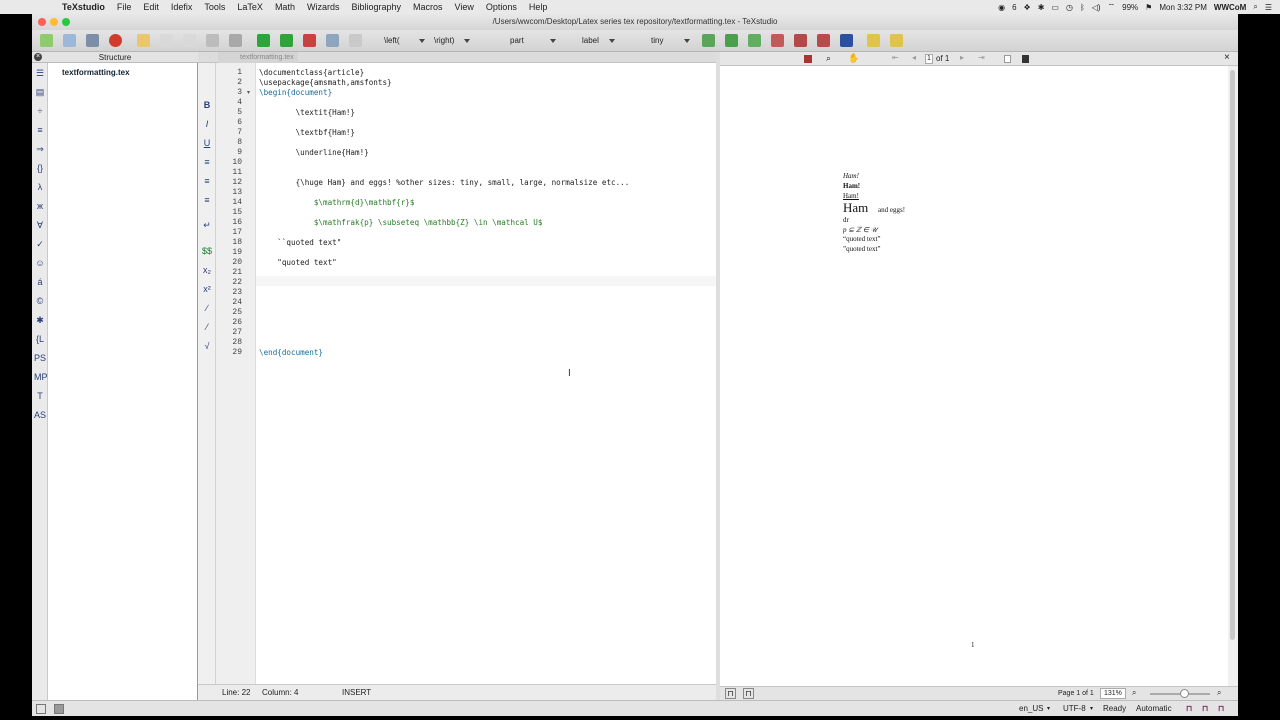 The image size is (1280, 720). Describe the element at coordinates (40, 339) in the screenshot. I see `templates-icon: {L` at that location.